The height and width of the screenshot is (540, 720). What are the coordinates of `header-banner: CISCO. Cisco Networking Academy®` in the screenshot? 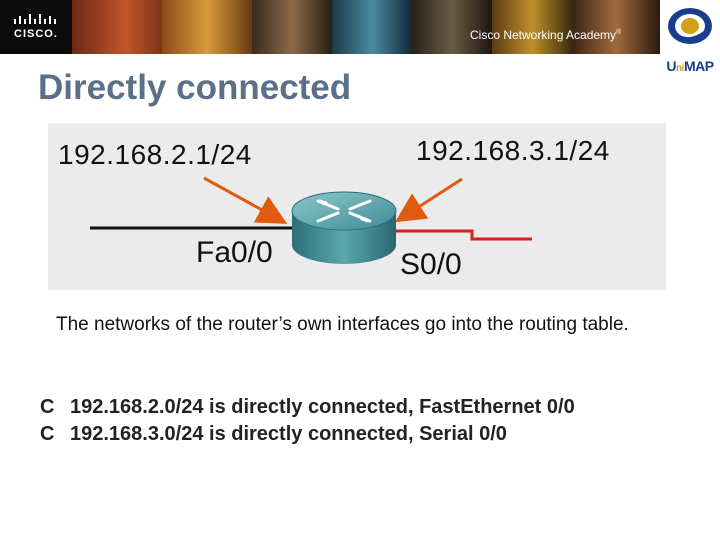 It's located at (330, 27).